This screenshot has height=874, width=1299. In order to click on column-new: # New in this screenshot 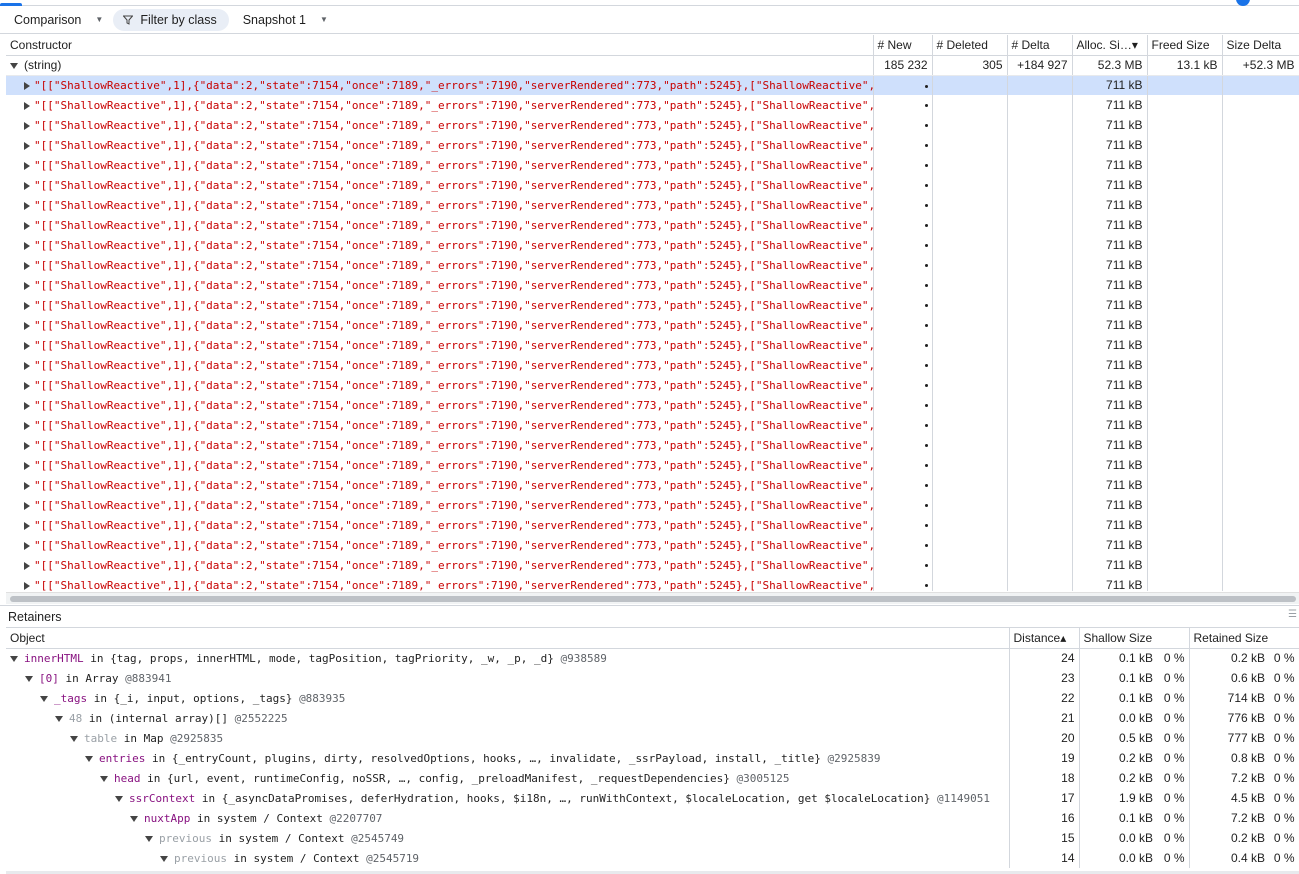, I will do `click(903, 45)`.